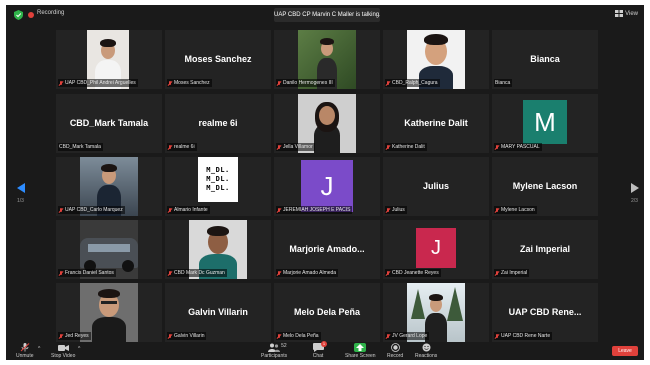 The height and width of the screenshot is (365, 650). What do you see at coordinates (298, 336) in the screenshot?
I see `participant-name-label: Melo Dela Peña` at bounding box center [298, 336].